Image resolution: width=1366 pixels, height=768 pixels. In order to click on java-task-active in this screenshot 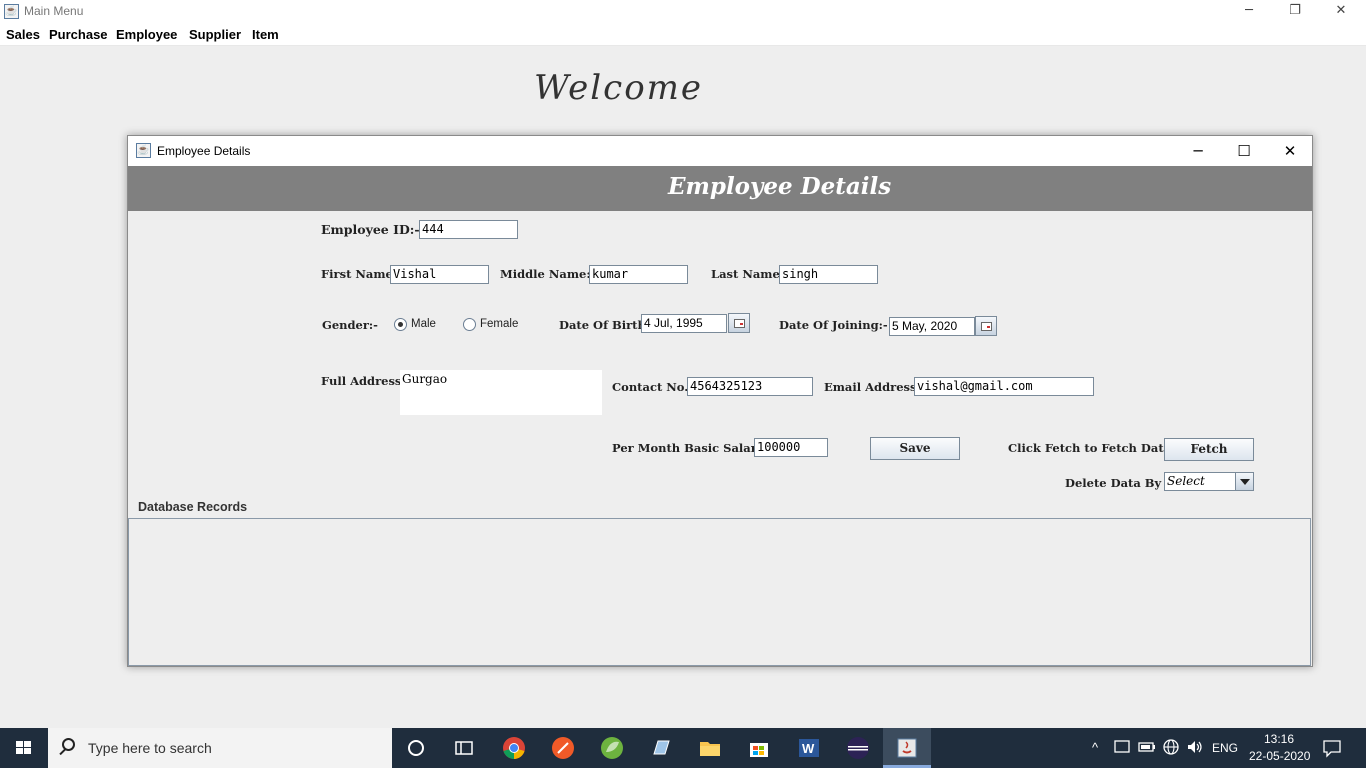, I will do `click(907, 748)`.